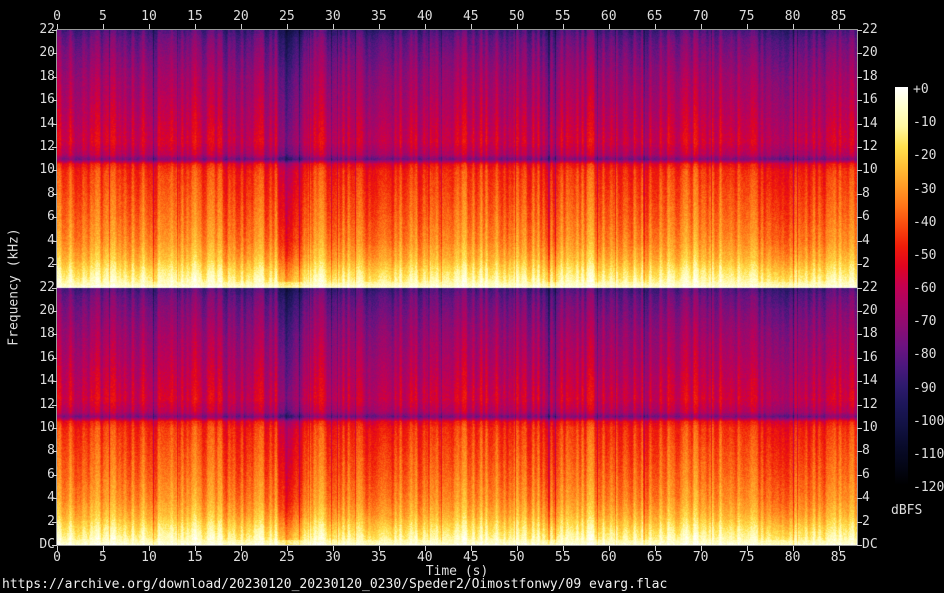 The image size is (944, 593). I want to click on colorbar-tick-label: -70, so click(925, 322).